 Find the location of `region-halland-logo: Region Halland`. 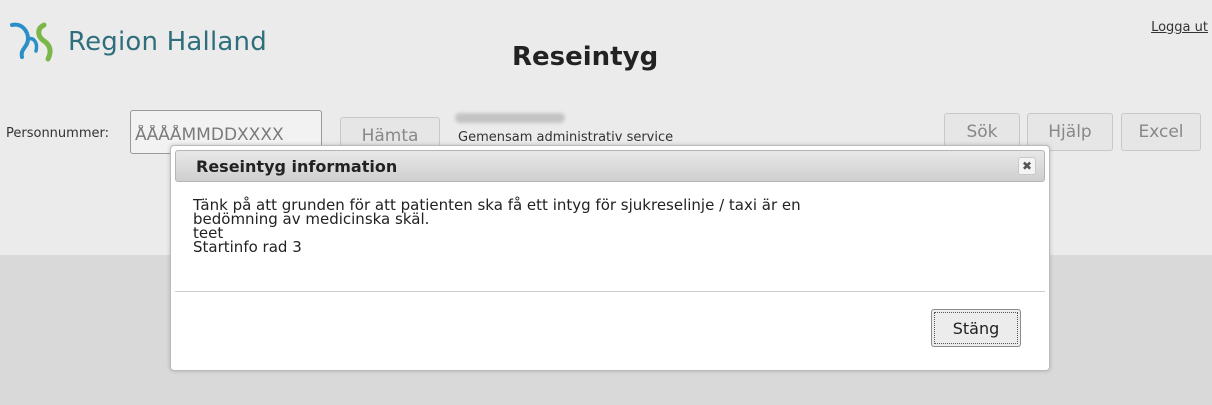

region-halland-logo: Region Halland is located at coordinates (137, 42).